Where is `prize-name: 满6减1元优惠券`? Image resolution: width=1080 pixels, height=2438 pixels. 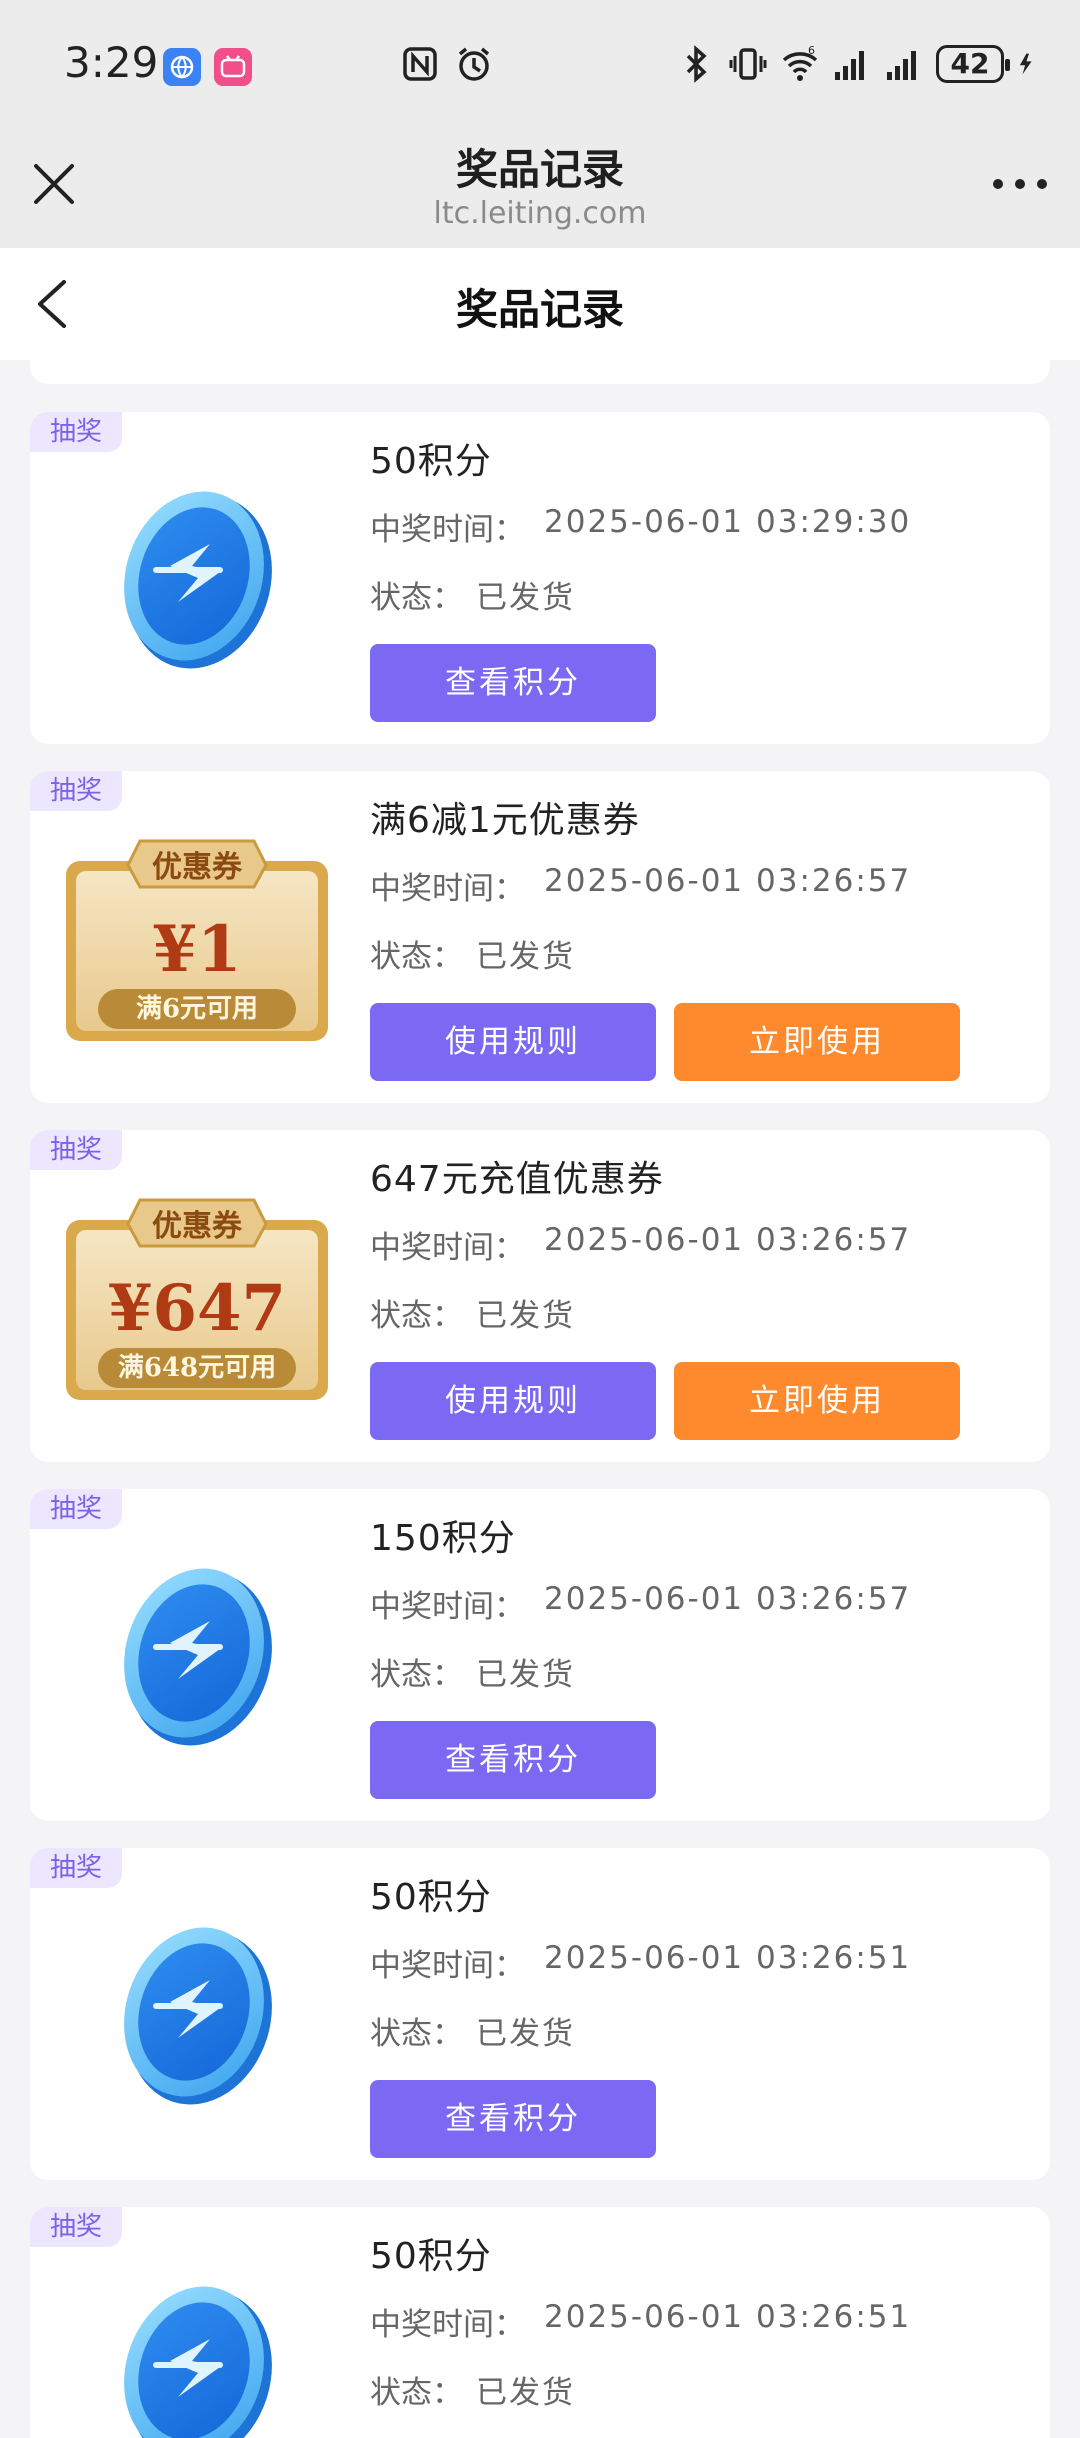 prize-name: 满6减1元优惠券 is located at coordinates (505, 820).